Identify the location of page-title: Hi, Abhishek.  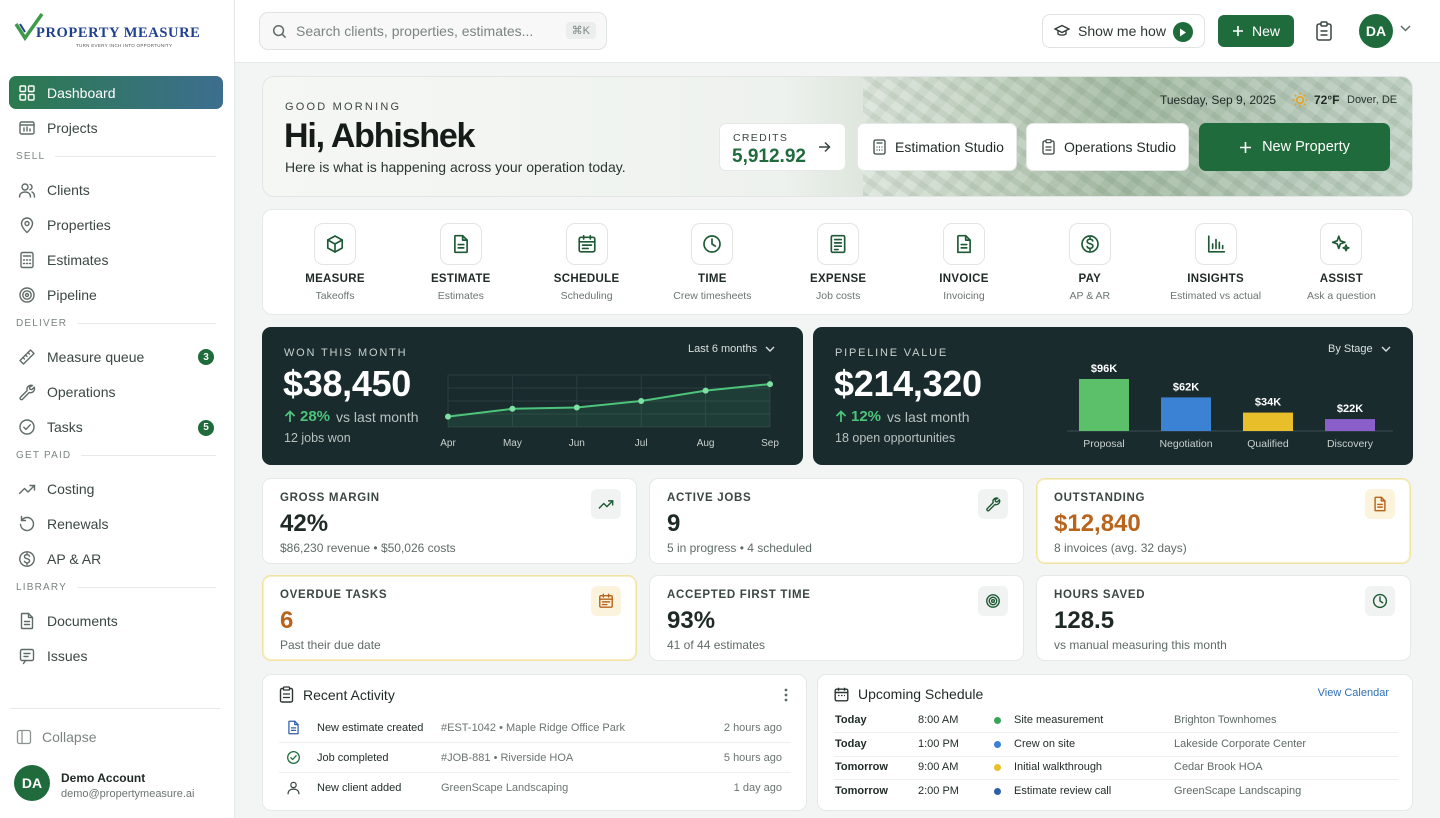
(379, 136).